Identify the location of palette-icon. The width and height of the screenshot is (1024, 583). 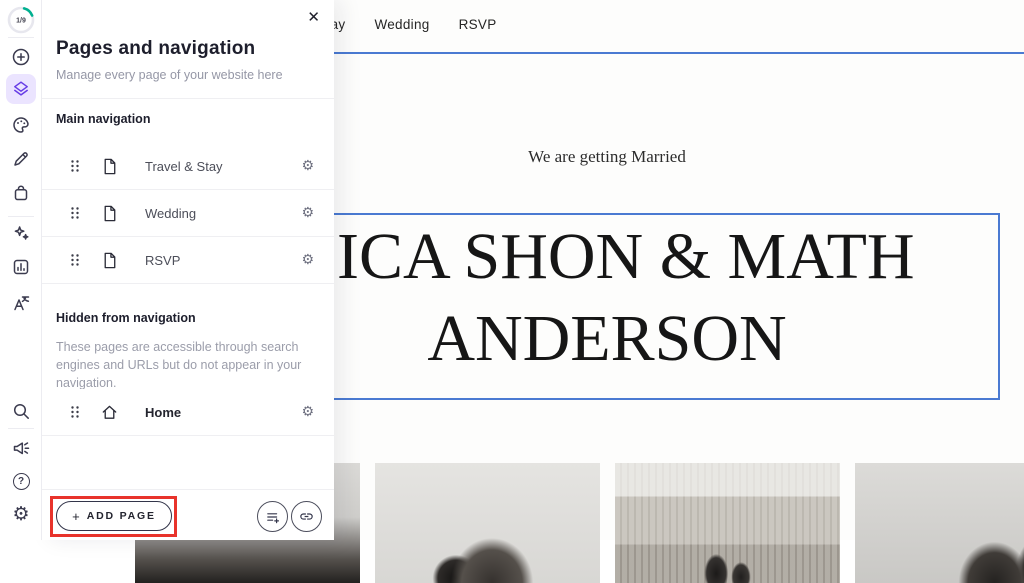
(21, 125).